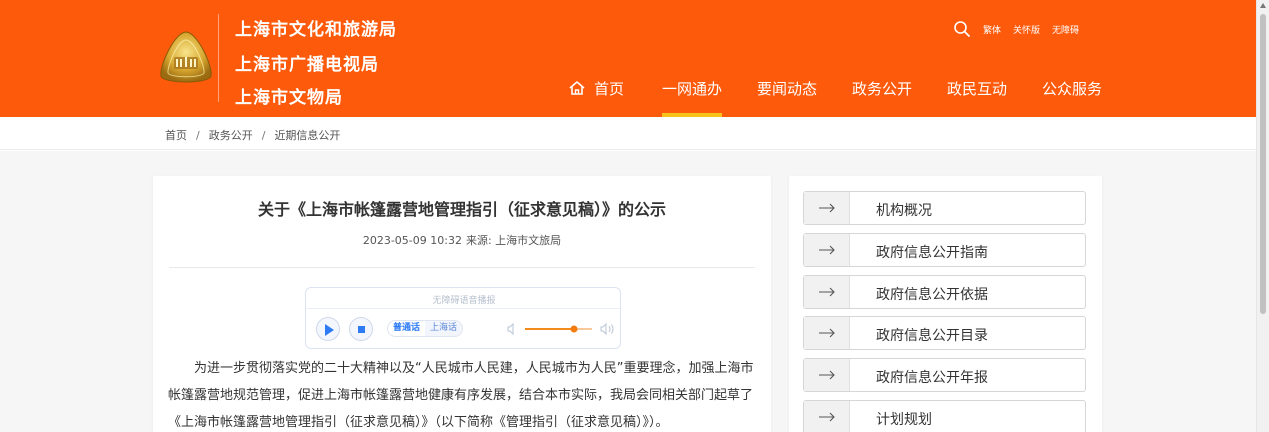 The height and width of the screenshot is (432, 1269). Describe the element at coordinates (577, 88) in the screenshot. I see `home-icon` at that location.